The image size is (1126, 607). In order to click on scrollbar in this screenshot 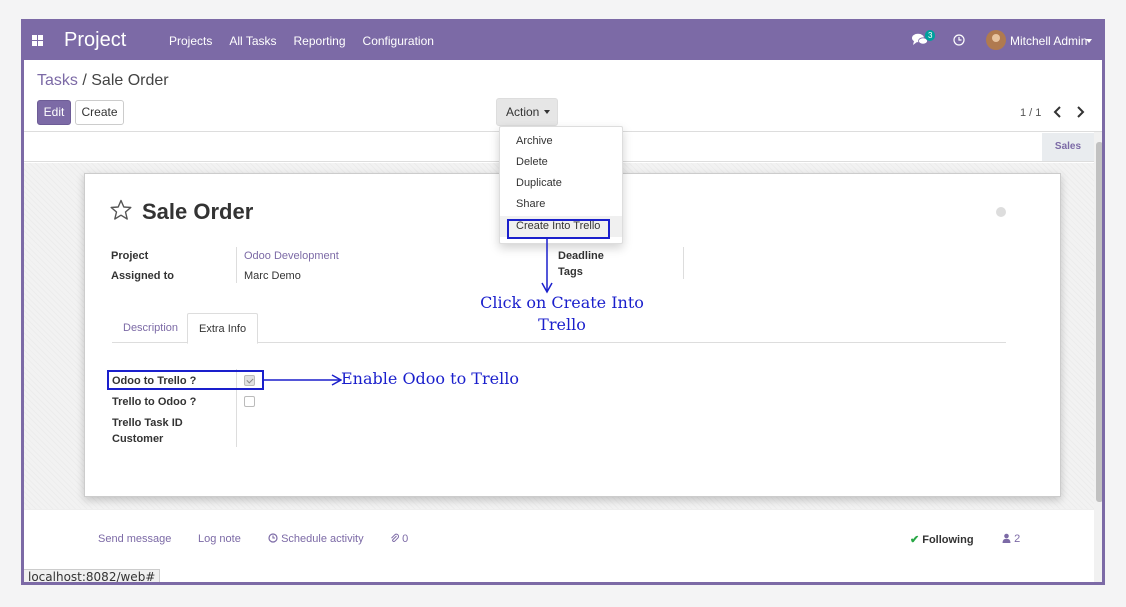, I will do `click(1098, 357)`.